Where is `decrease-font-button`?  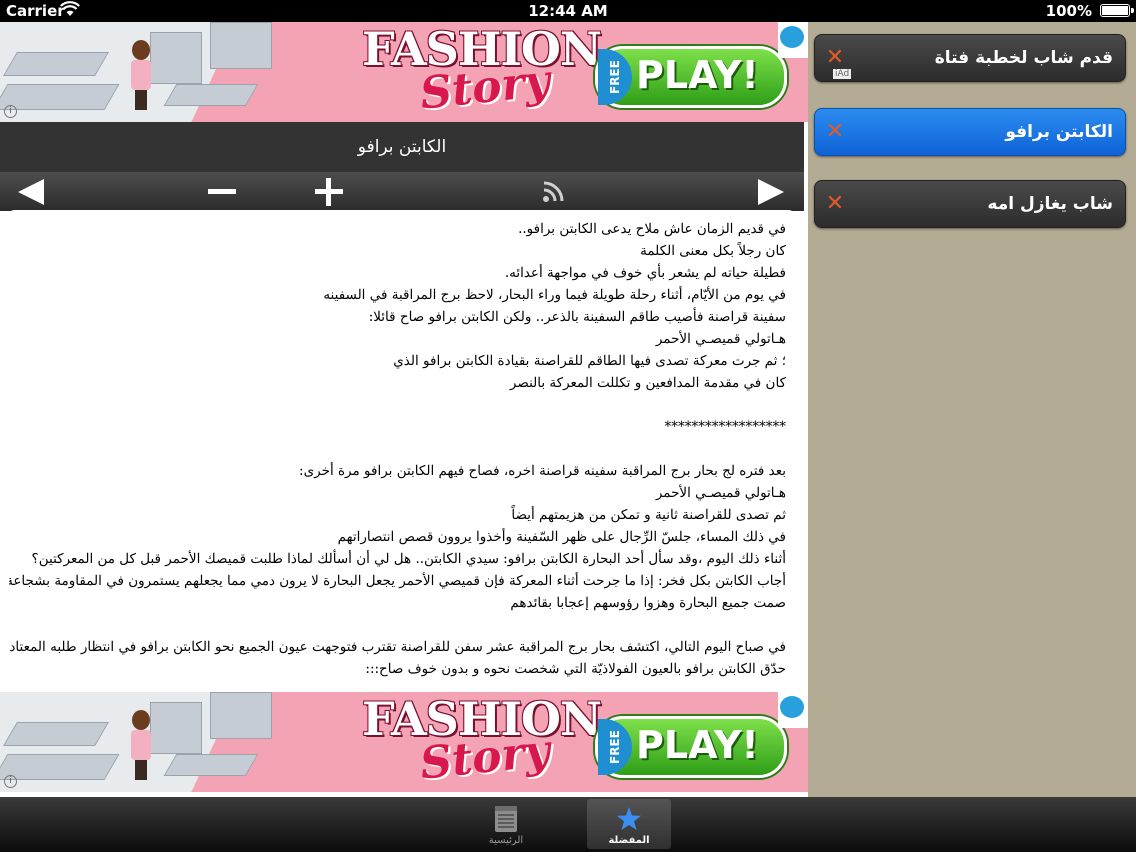 decrease-font-button is located at coordinates (222, 191).